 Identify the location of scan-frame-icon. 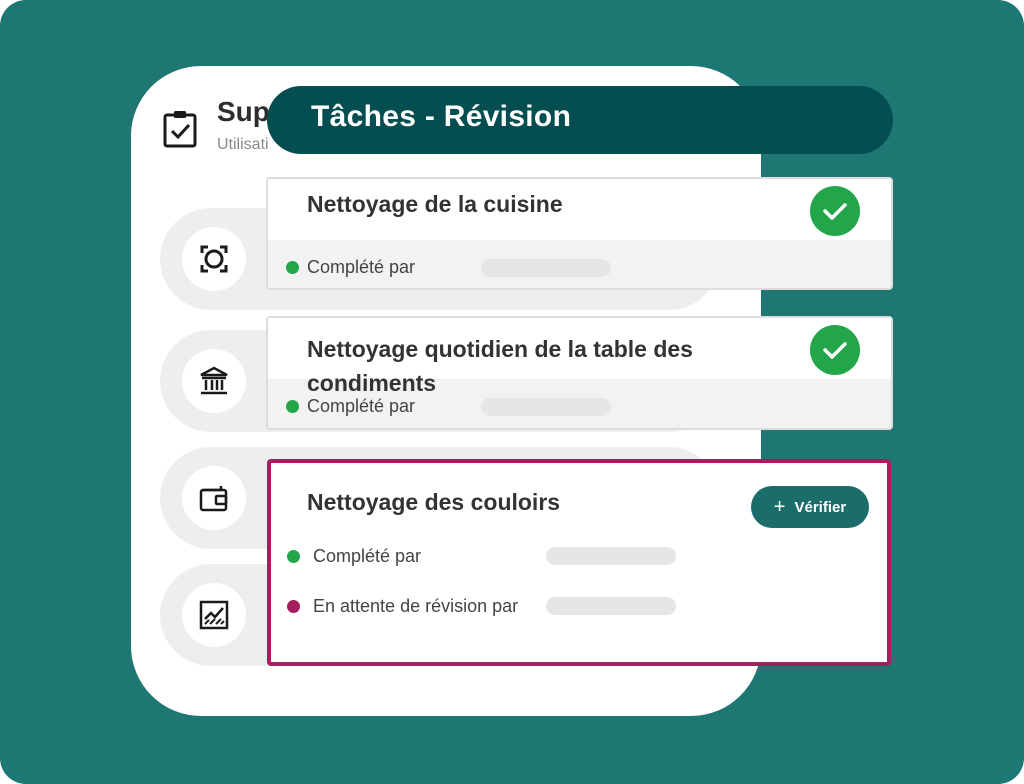
(214, 259).